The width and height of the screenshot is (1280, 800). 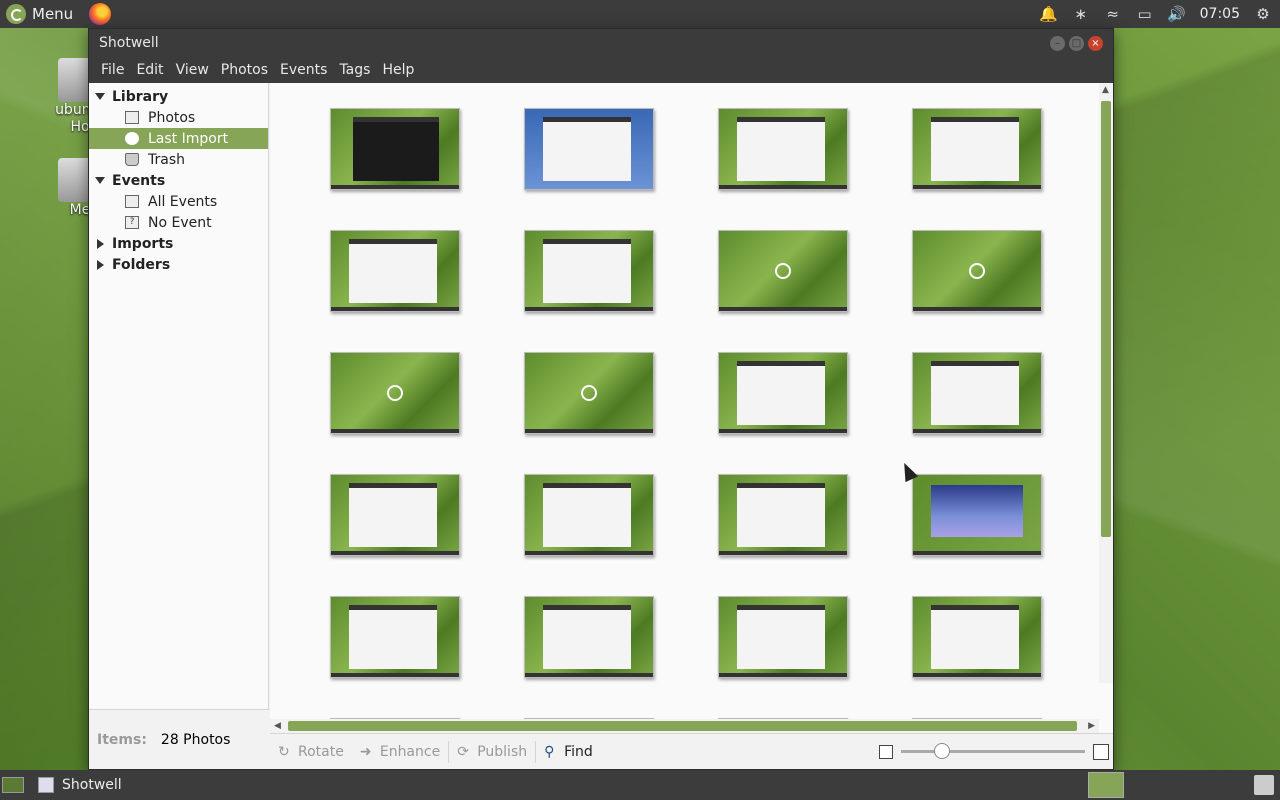 I want to click on no-event-icon: ?, so click(x=132, y=222).